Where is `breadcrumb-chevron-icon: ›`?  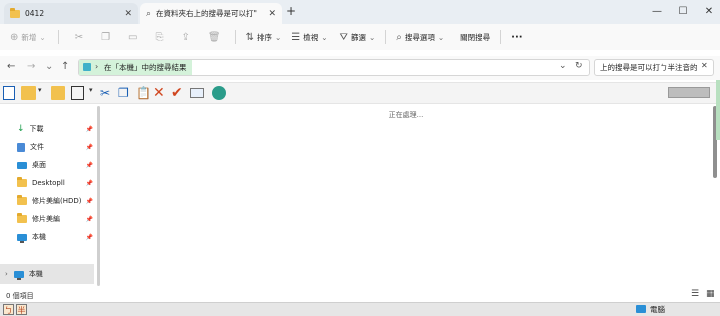
breadcrumb-chevron-icon: › is located at coordinates (97, 66).